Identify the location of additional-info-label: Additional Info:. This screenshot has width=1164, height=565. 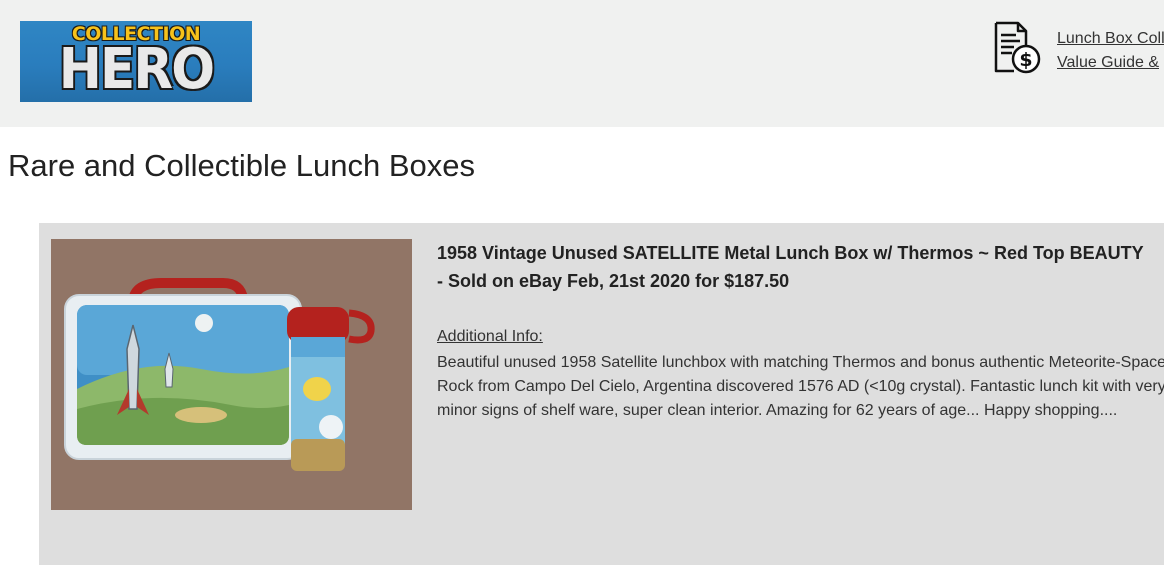
(490, 336).